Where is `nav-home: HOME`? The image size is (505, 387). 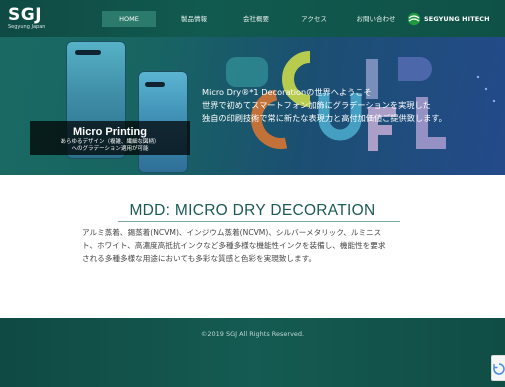 nav-home: HOME is located at coordinates (129, 19).